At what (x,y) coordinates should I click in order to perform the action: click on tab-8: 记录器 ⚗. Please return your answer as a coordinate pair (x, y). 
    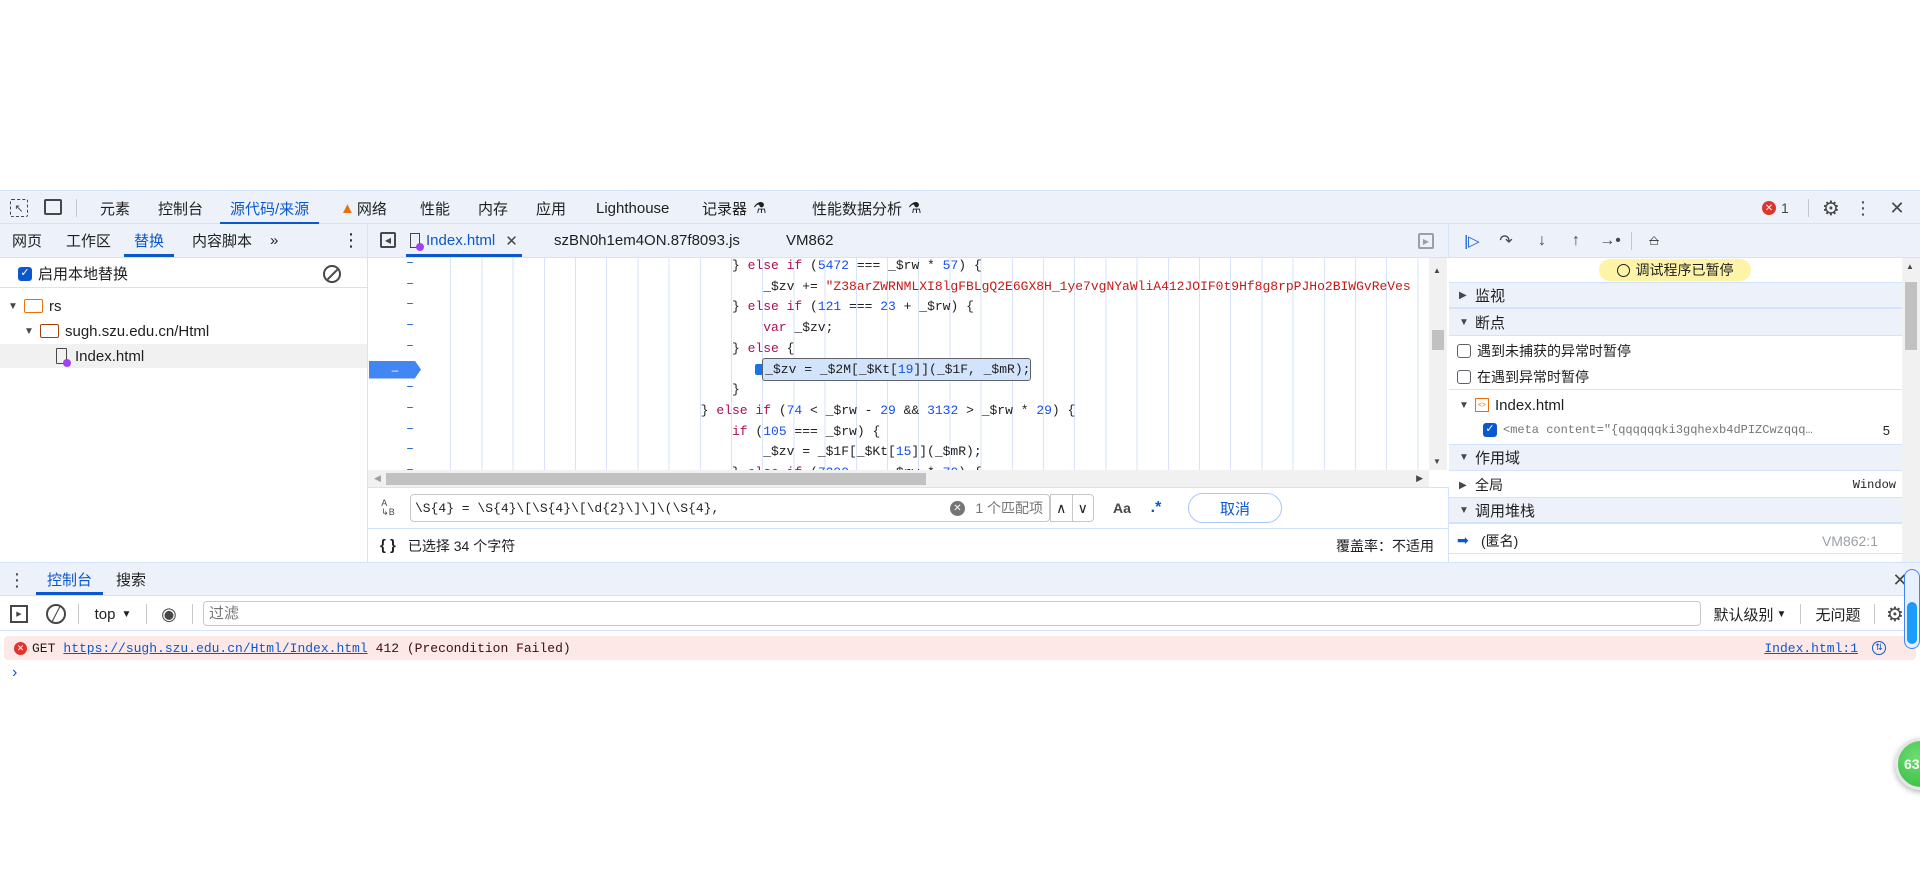
    Looking at the image, I should click on (734, 208).